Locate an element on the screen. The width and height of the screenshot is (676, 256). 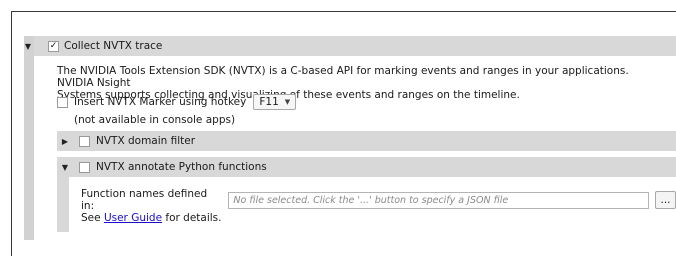
user-guide-link: User Guide is located at coordinates (133, 218).